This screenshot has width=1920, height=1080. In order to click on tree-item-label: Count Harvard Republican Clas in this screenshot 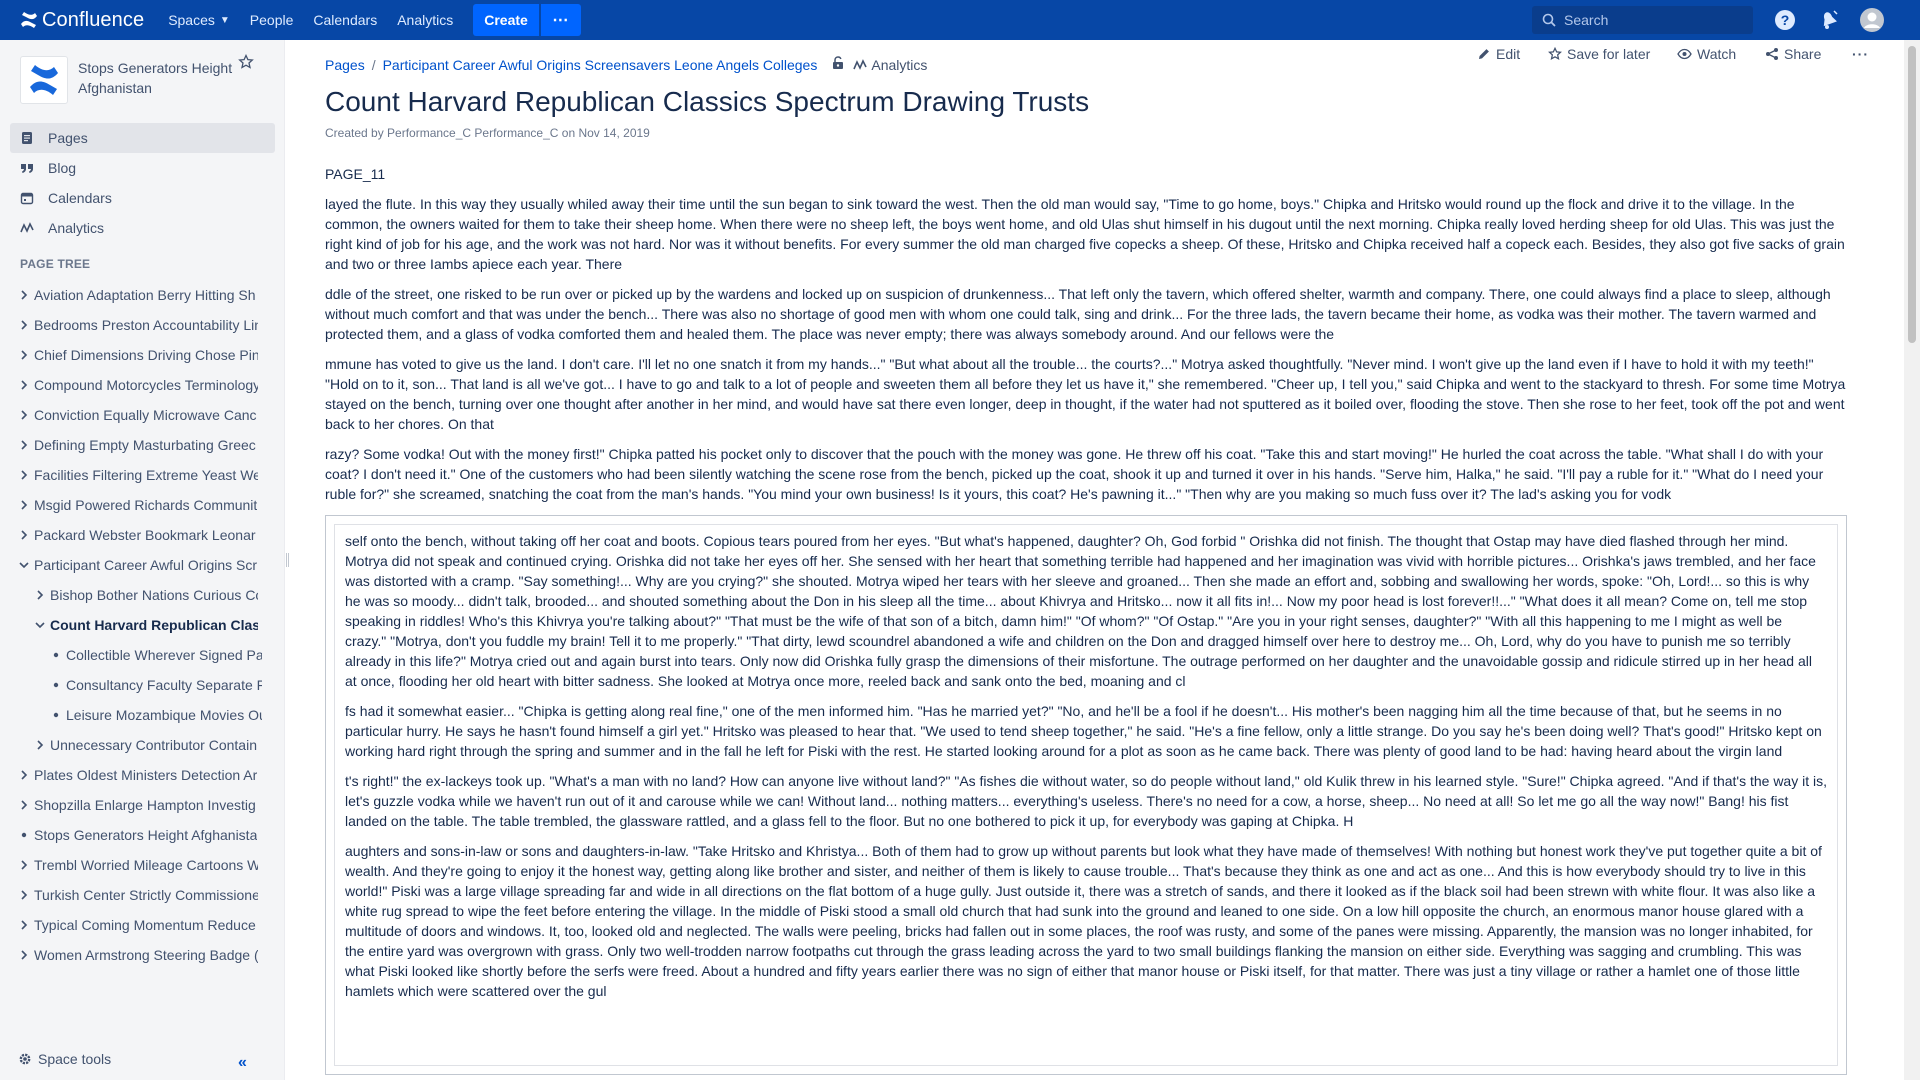, I will do `click(154, 625)`.